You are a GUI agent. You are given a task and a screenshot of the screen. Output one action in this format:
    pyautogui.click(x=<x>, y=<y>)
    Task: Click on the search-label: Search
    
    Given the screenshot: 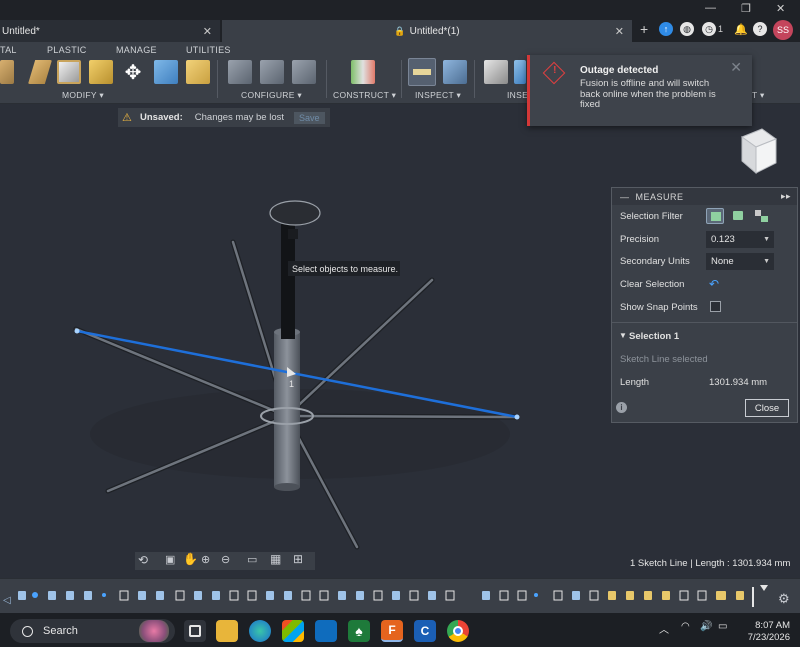 What is the action you would take?
    pyautogui.click(x=60, y=631)
    